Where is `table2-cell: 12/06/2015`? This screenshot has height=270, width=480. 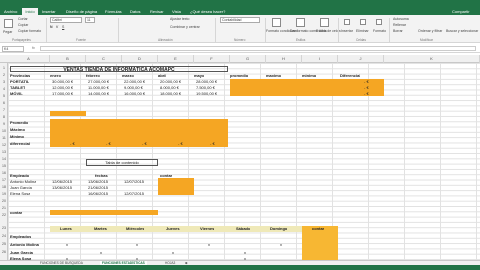 table2-cell: 12/06/2015 is located at coordinates (62, 181).